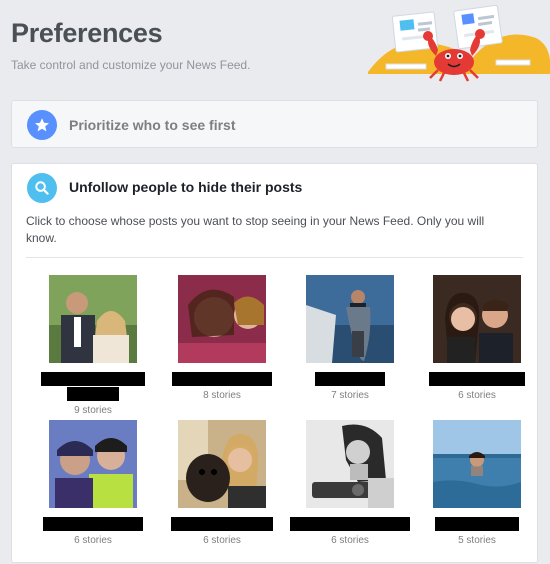 Image resolution: width=550 pixels, height=564 pixels. I want to click on story-count: 7 stories, so click(350, 395).